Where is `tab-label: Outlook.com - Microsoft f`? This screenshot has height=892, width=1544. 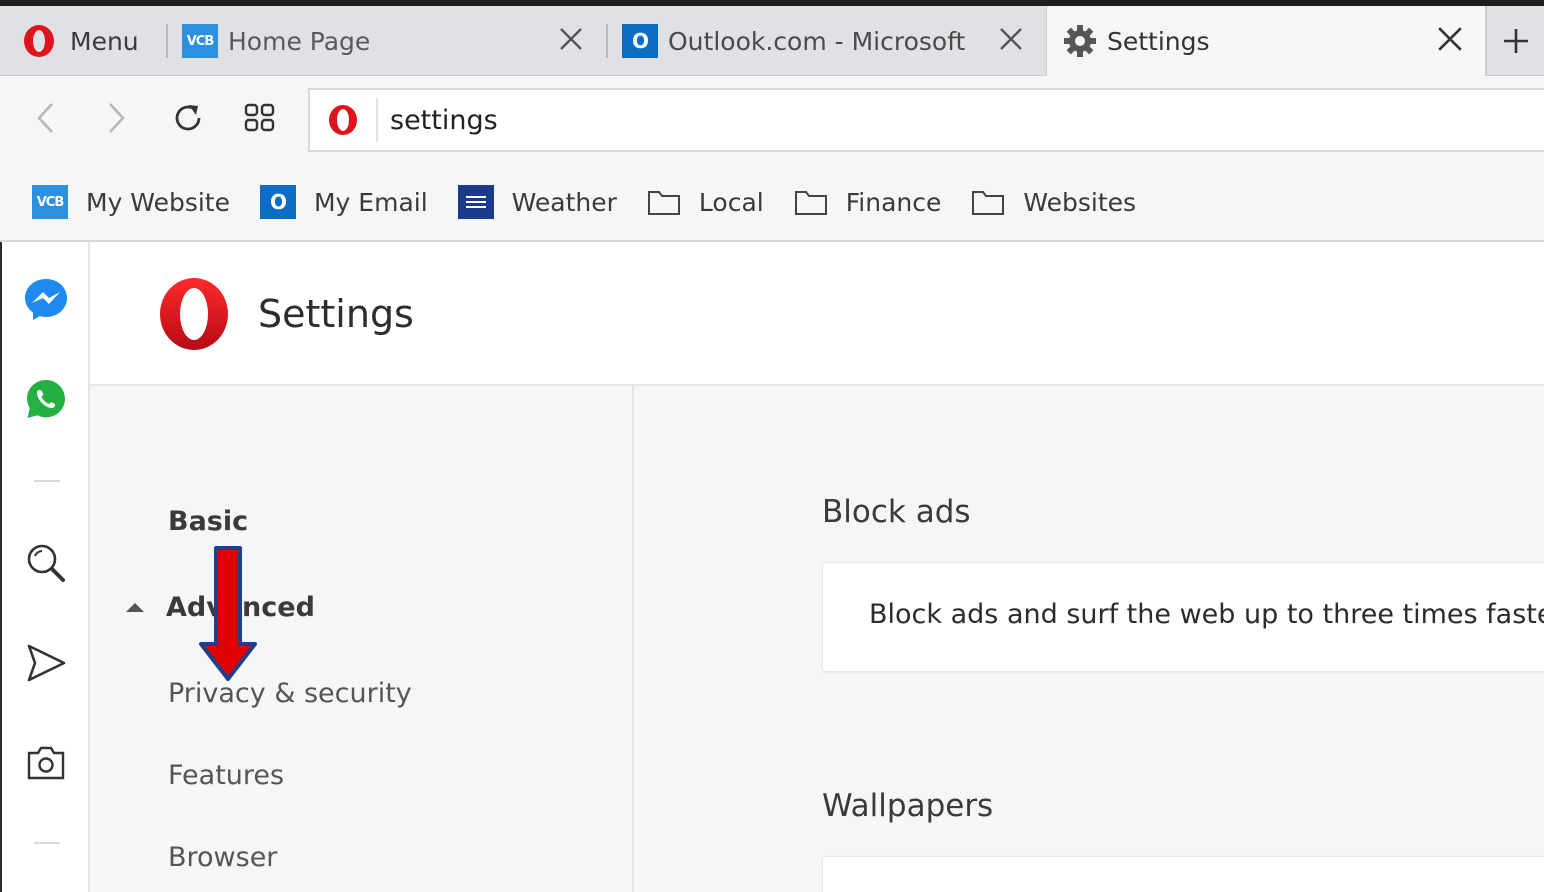 tab-label: Outlook.com - Microsoft f is located at coordinates (818, 41).